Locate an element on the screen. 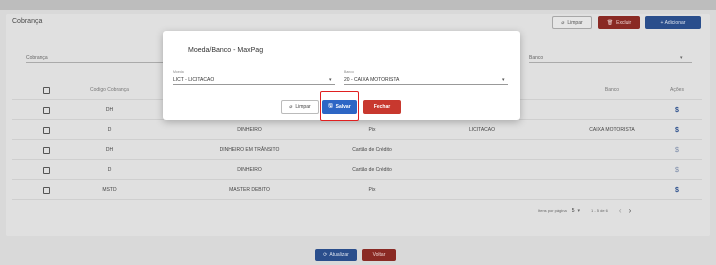  trash-icon: 🗑 is located at coordinates (610, 22).